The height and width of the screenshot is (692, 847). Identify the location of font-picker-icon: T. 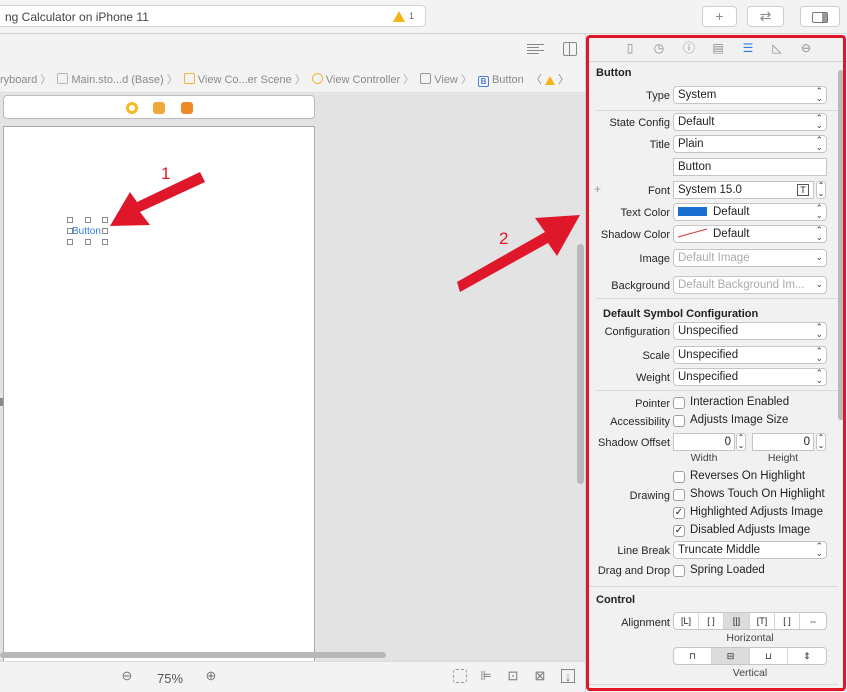
(803, 190).